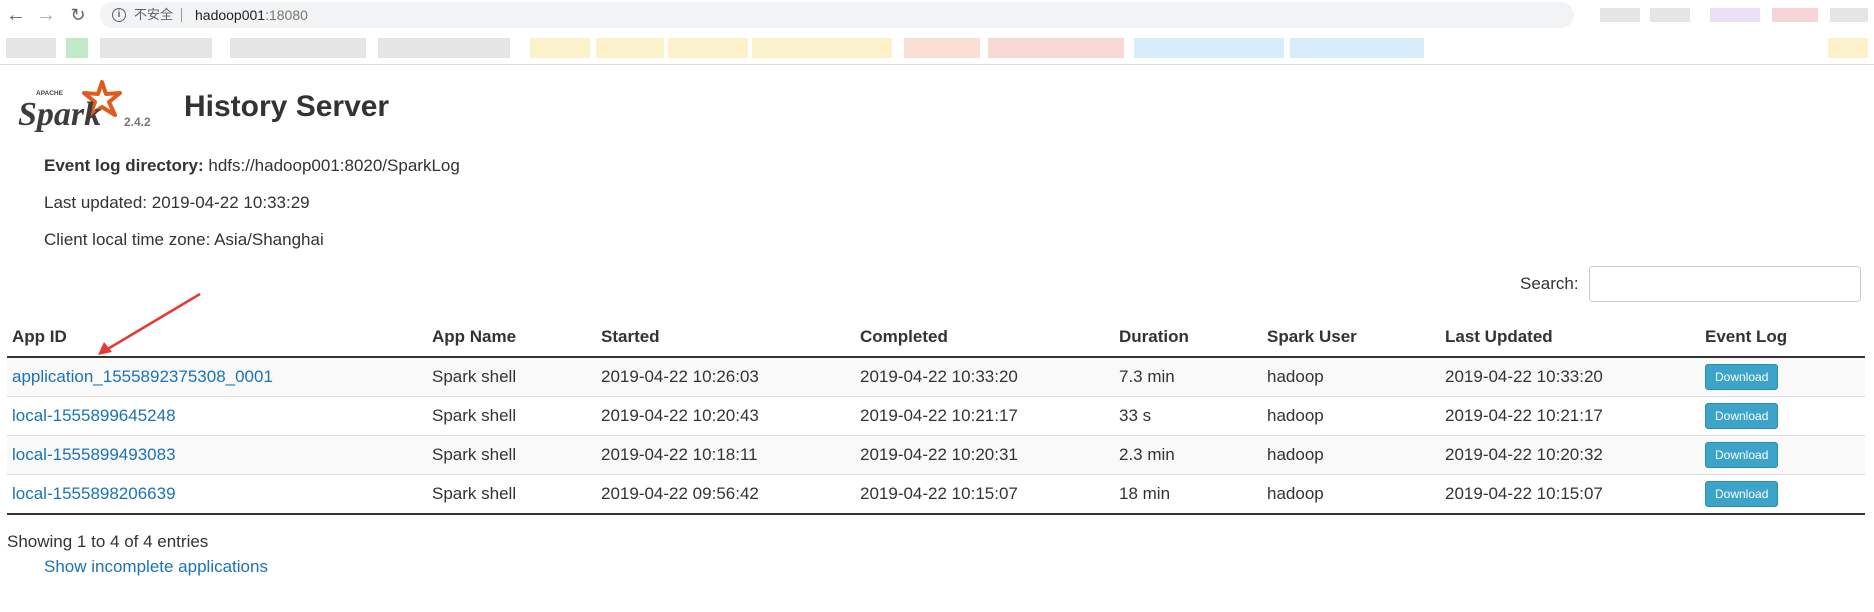 The height and width of the screenshot is (612, 1874). What do you see at coordinates (1188, 416) in the screenshot?
I see `duration-cell: 33 s` at bounding box center [1188, 416].